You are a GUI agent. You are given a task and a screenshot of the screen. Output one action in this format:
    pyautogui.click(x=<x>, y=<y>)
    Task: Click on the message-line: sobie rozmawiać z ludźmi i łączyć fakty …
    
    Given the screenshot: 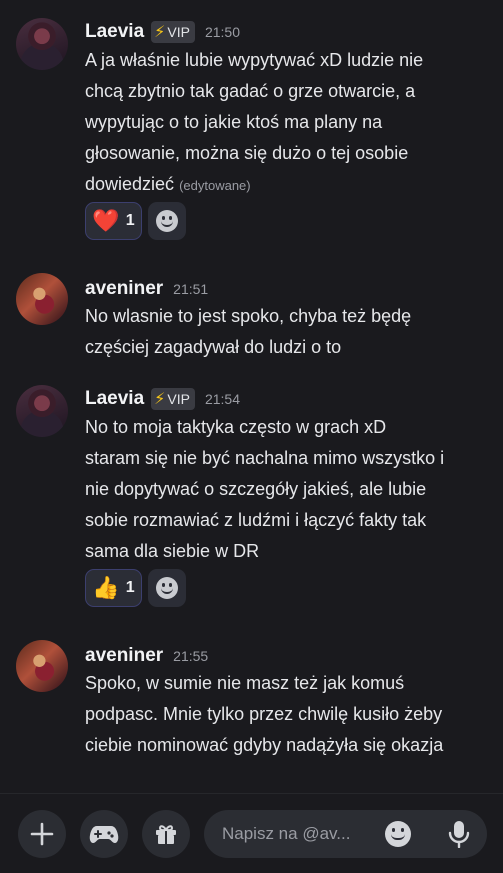 What is the action you would take?
    pyautogui.click(x=256, y=520)
    